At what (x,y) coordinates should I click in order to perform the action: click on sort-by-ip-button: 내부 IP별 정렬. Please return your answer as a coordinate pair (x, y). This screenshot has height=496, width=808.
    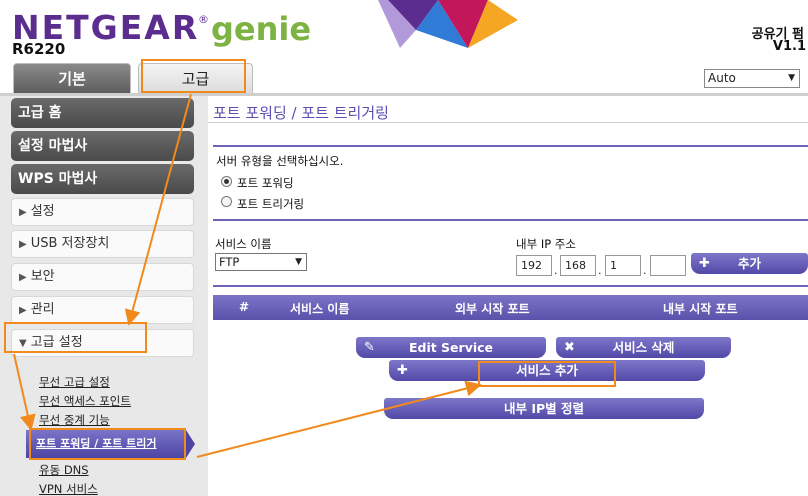
    Looking at the image, I should click on (544, 408).